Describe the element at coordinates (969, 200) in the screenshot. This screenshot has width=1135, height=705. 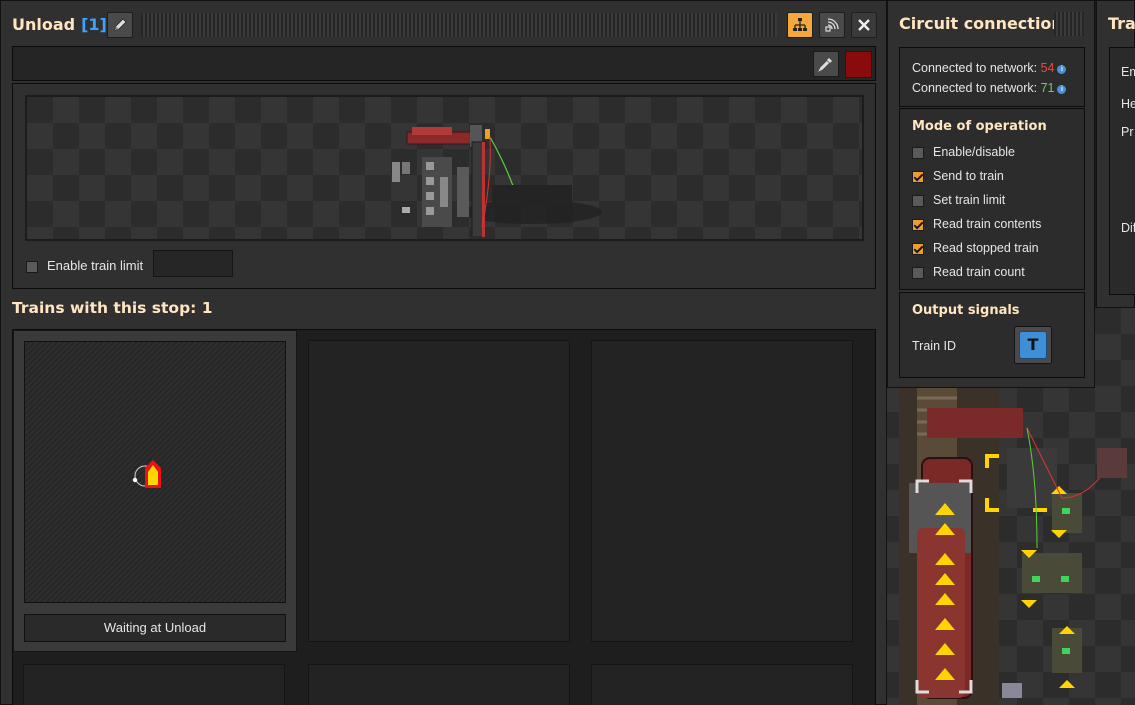
I see `mode-label: Set train limit` at that location.